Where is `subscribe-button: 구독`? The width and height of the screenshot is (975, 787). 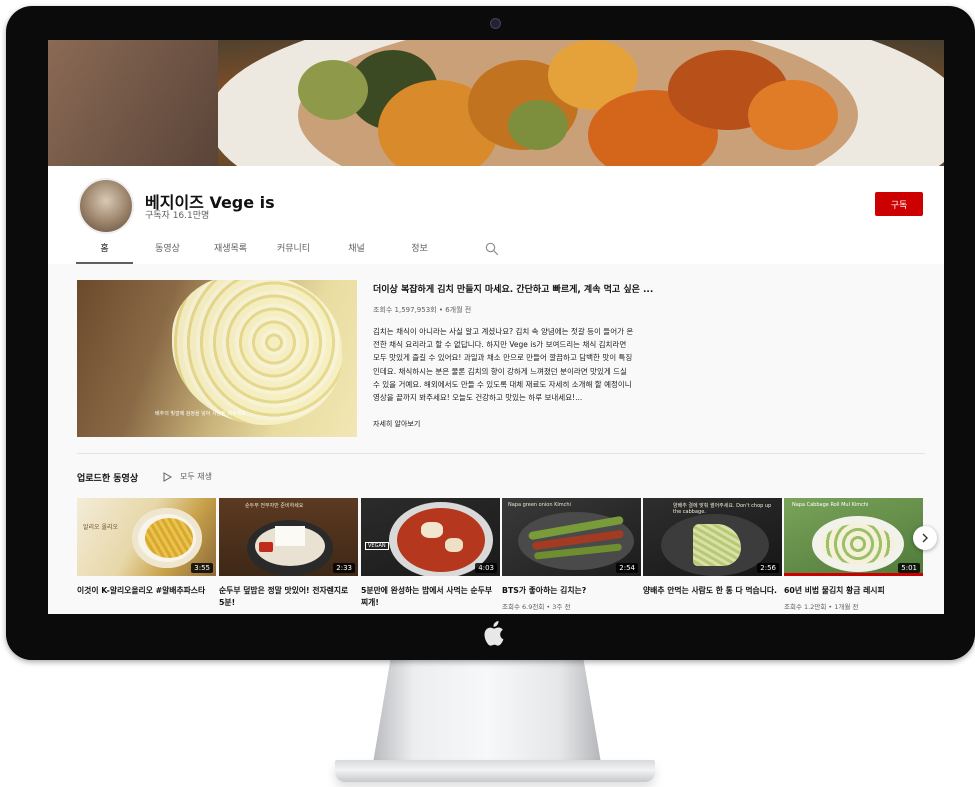 subscribe-button: 구독 is located at coordinates (899, 204).